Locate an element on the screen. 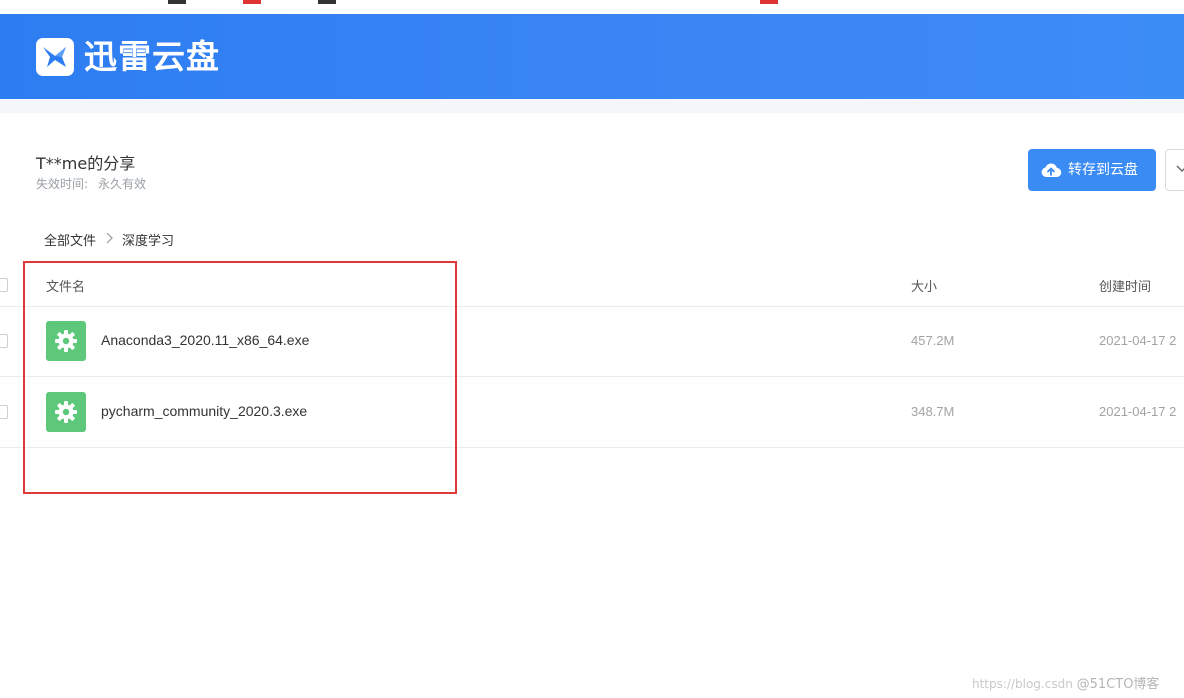  column-header-size: 大小 is located at coordinates (924, 285).